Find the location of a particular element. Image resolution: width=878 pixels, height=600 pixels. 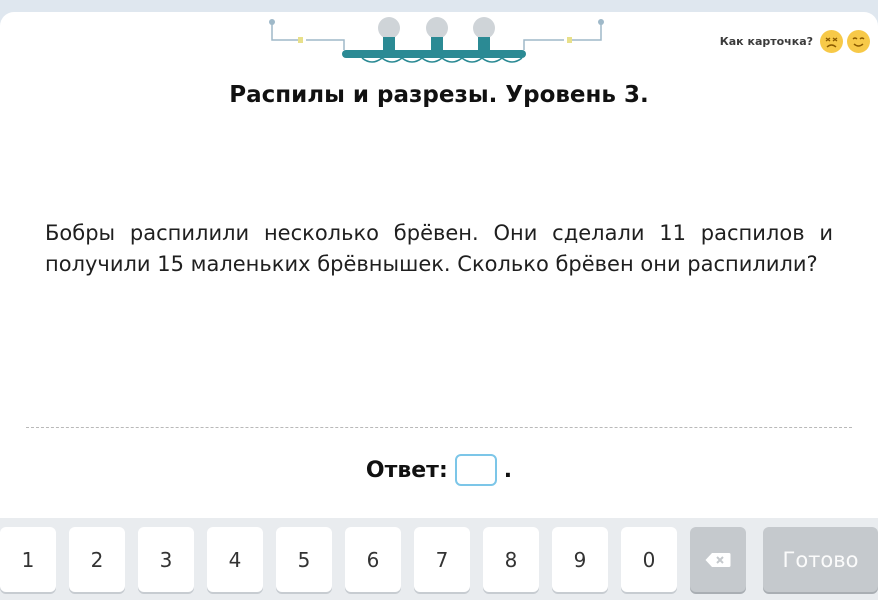

key-4: 4 is located at coordinates (235, 559).